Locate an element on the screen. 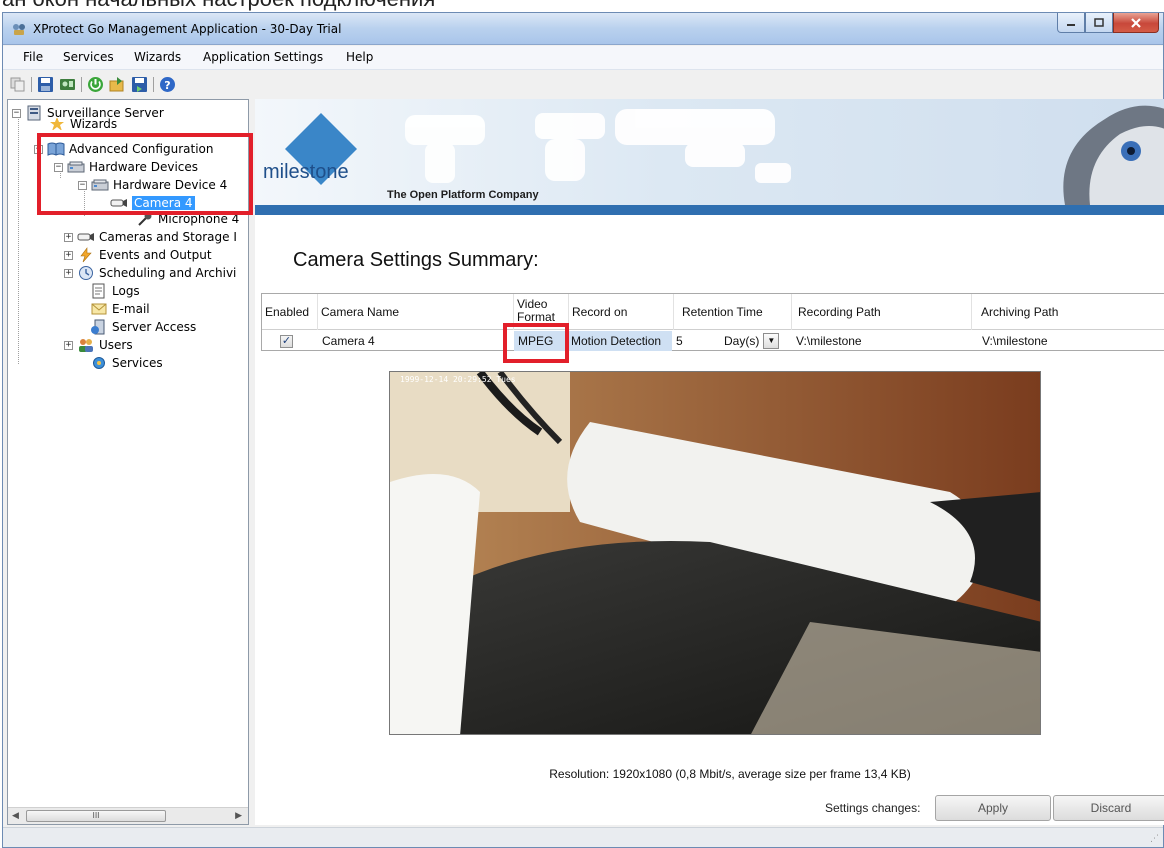 This screenshot has height=848, width=1164. wizard-icon is located at coordinates (57, 124).